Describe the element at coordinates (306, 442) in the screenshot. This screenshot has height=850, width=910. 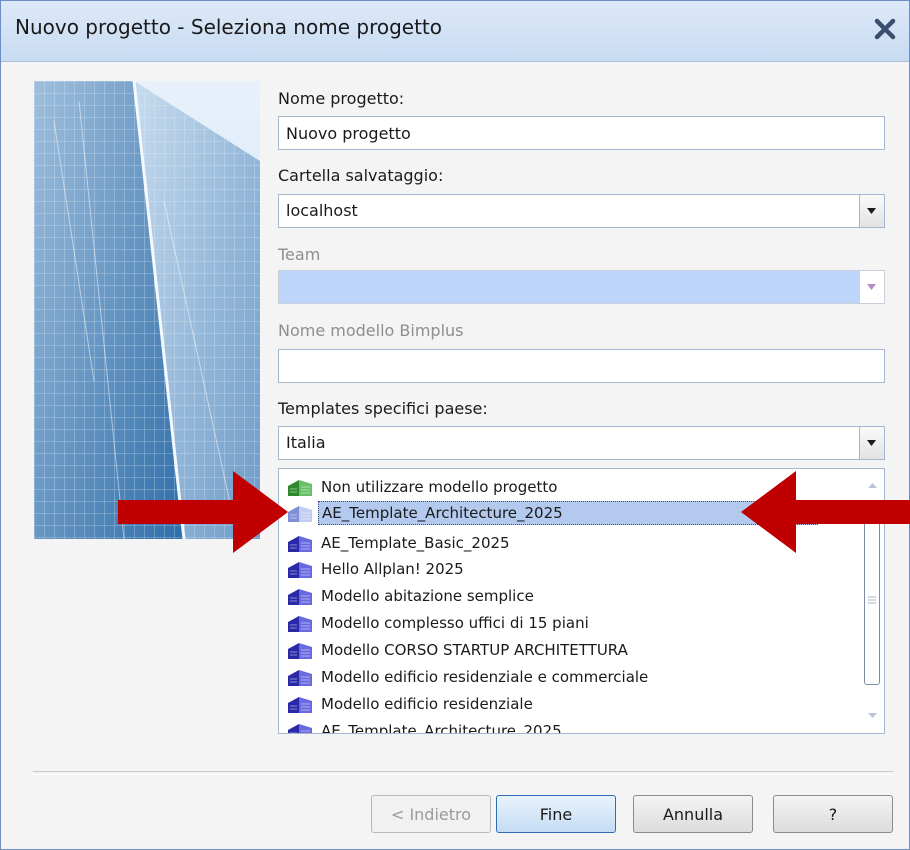
I see `templates-country-value: Italia` at that location.